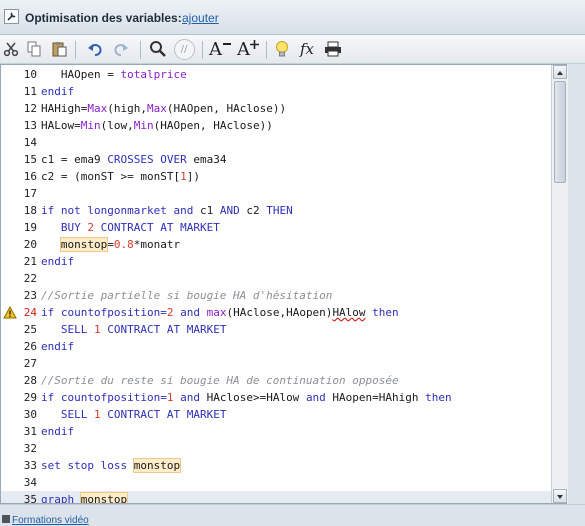 The image size is (585, 526). Describe the element at coordinates (114, 74) in the screenshot. I see `code-text: HAOpen = totalprice` at that location.